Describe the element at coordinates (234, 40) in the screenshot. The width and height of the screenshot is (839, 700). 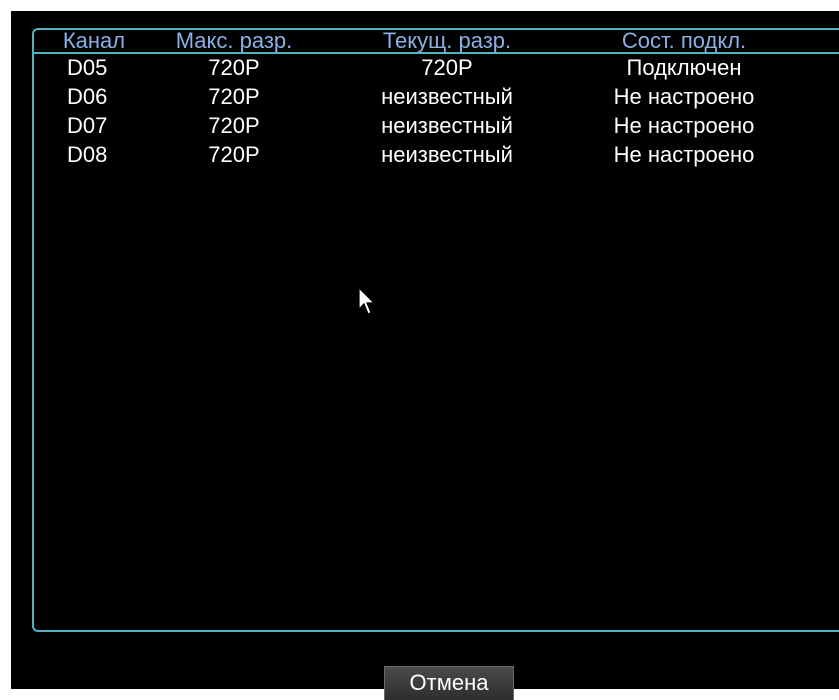
I see `header-max-resolution: Макс. разр.` at that location.